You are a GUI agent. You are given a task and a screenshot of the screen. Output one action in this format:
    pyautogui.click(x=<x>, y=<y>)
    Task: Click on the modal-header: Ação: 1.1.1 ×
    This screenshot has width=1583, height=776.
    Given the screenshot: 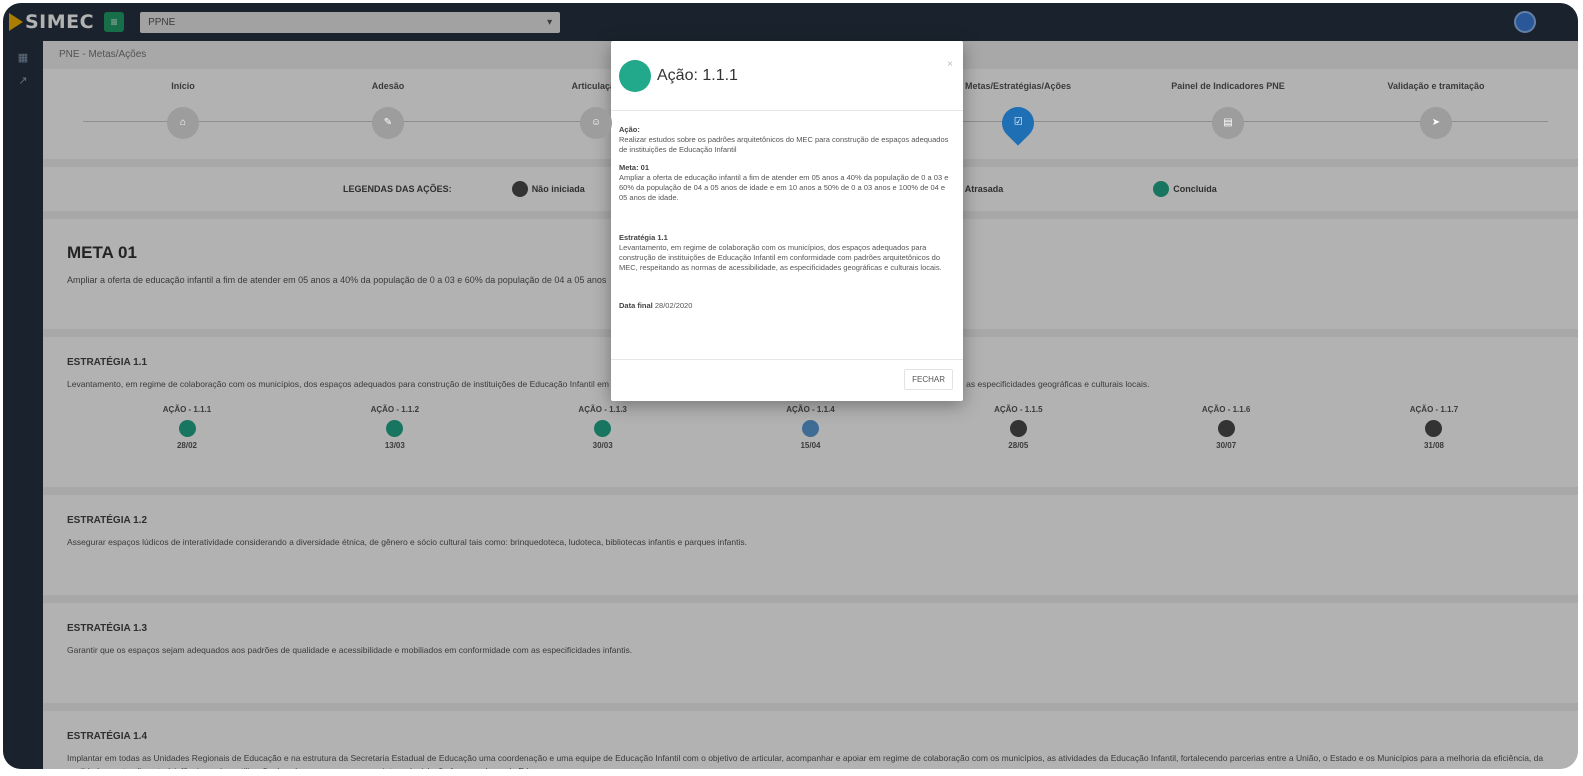 What is the action you would take?
    pyautogui.click(x=787, y=76)
    